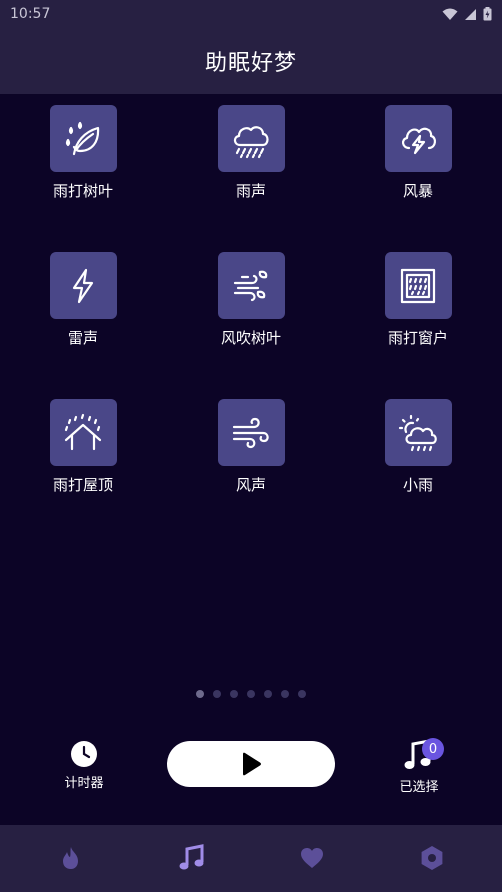 This screenshot has width=502, height=892. I want to click on music-note-icon, so click(191, 857).